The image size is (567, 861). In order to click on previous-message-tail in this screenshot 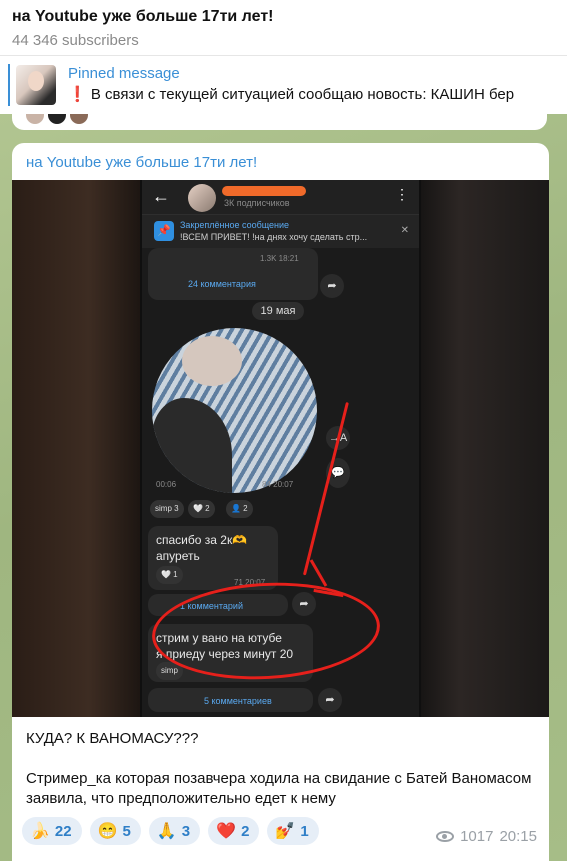, I will do `click(279, 122)`.